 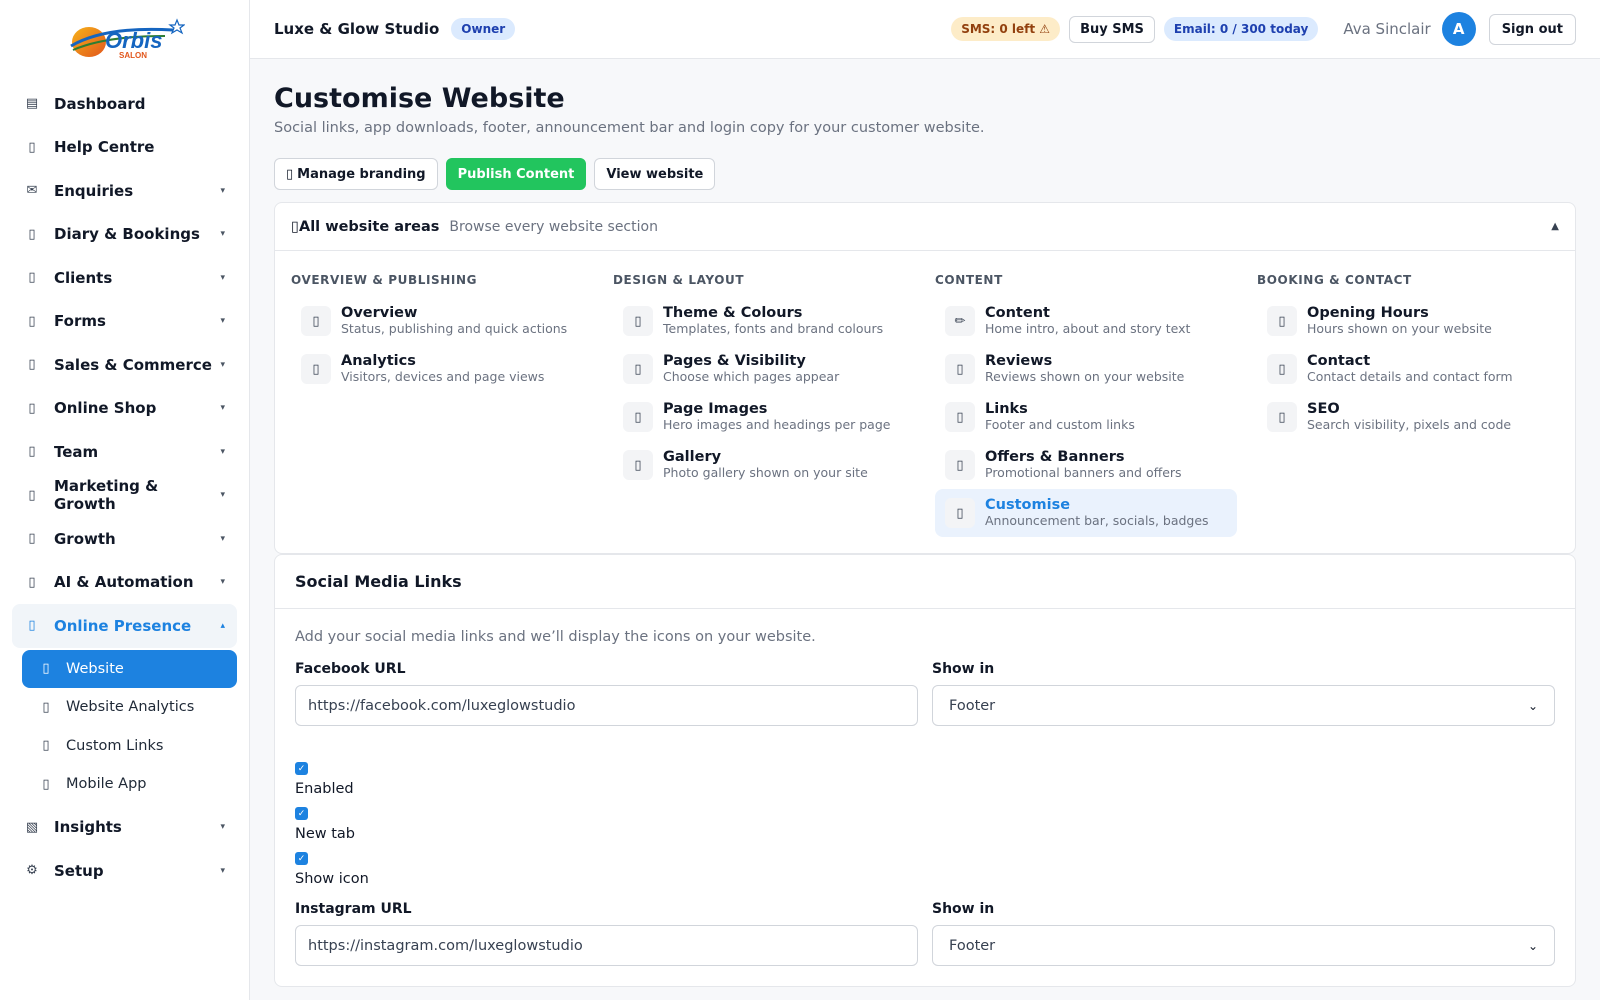 I want to click on sidebar-item-setup: ⚙ Setup ▾, so click(x=124, y=871).